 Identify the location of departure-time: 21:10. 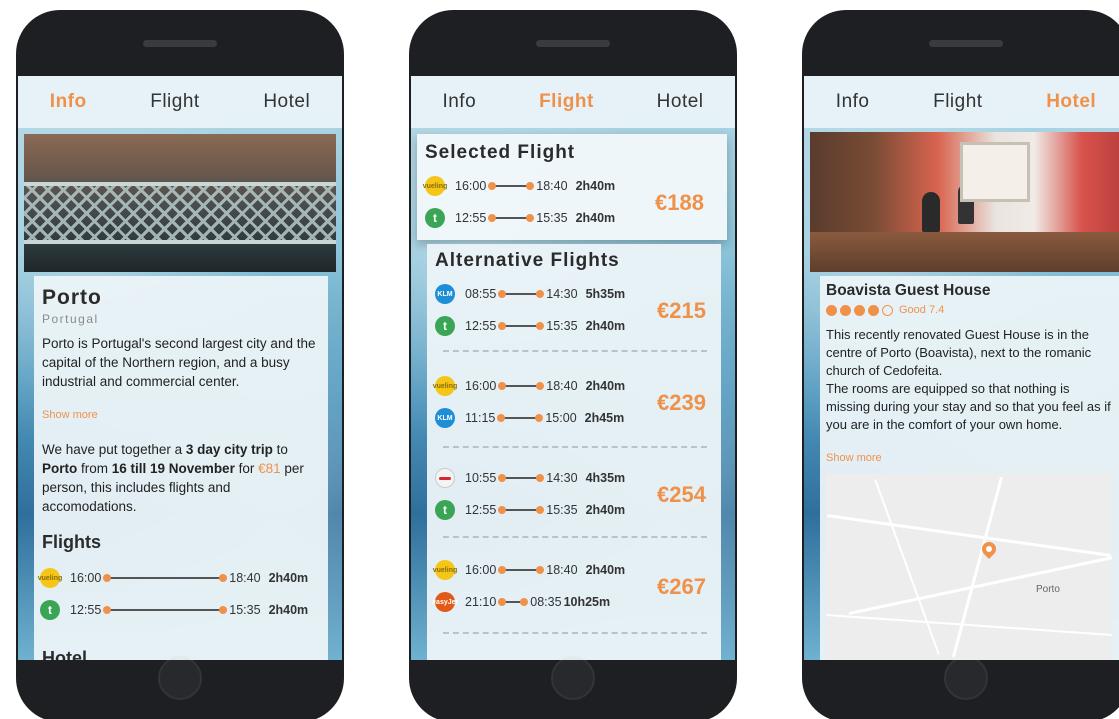
(481, 602).